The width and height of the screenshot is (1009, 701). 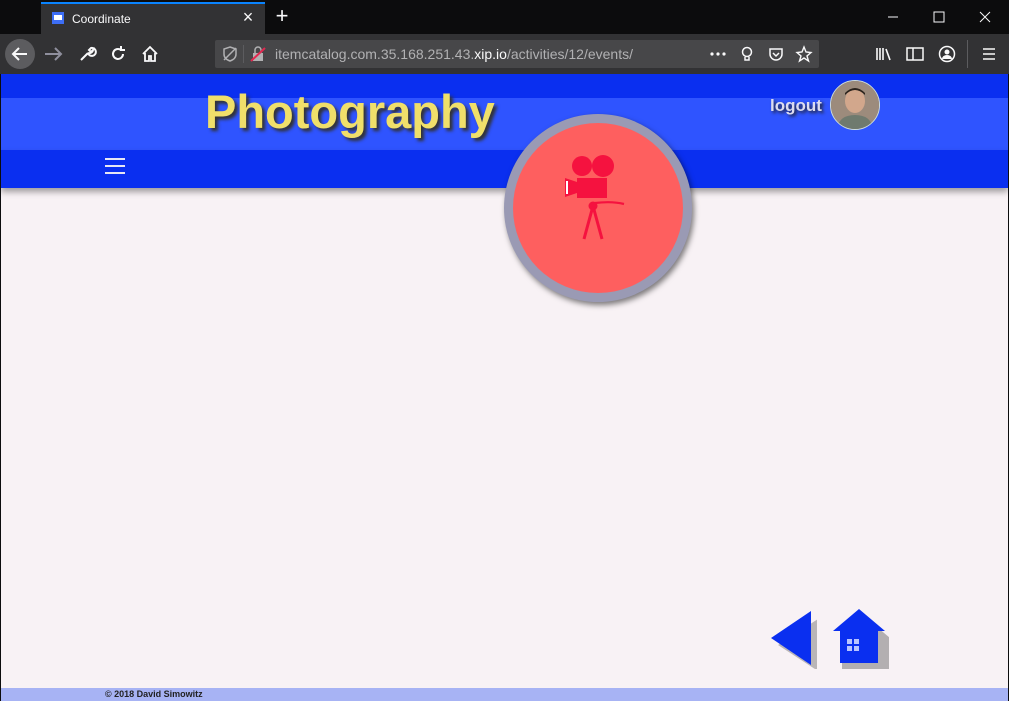 I want to click on back-nav-button, so click(x=794, y=640).